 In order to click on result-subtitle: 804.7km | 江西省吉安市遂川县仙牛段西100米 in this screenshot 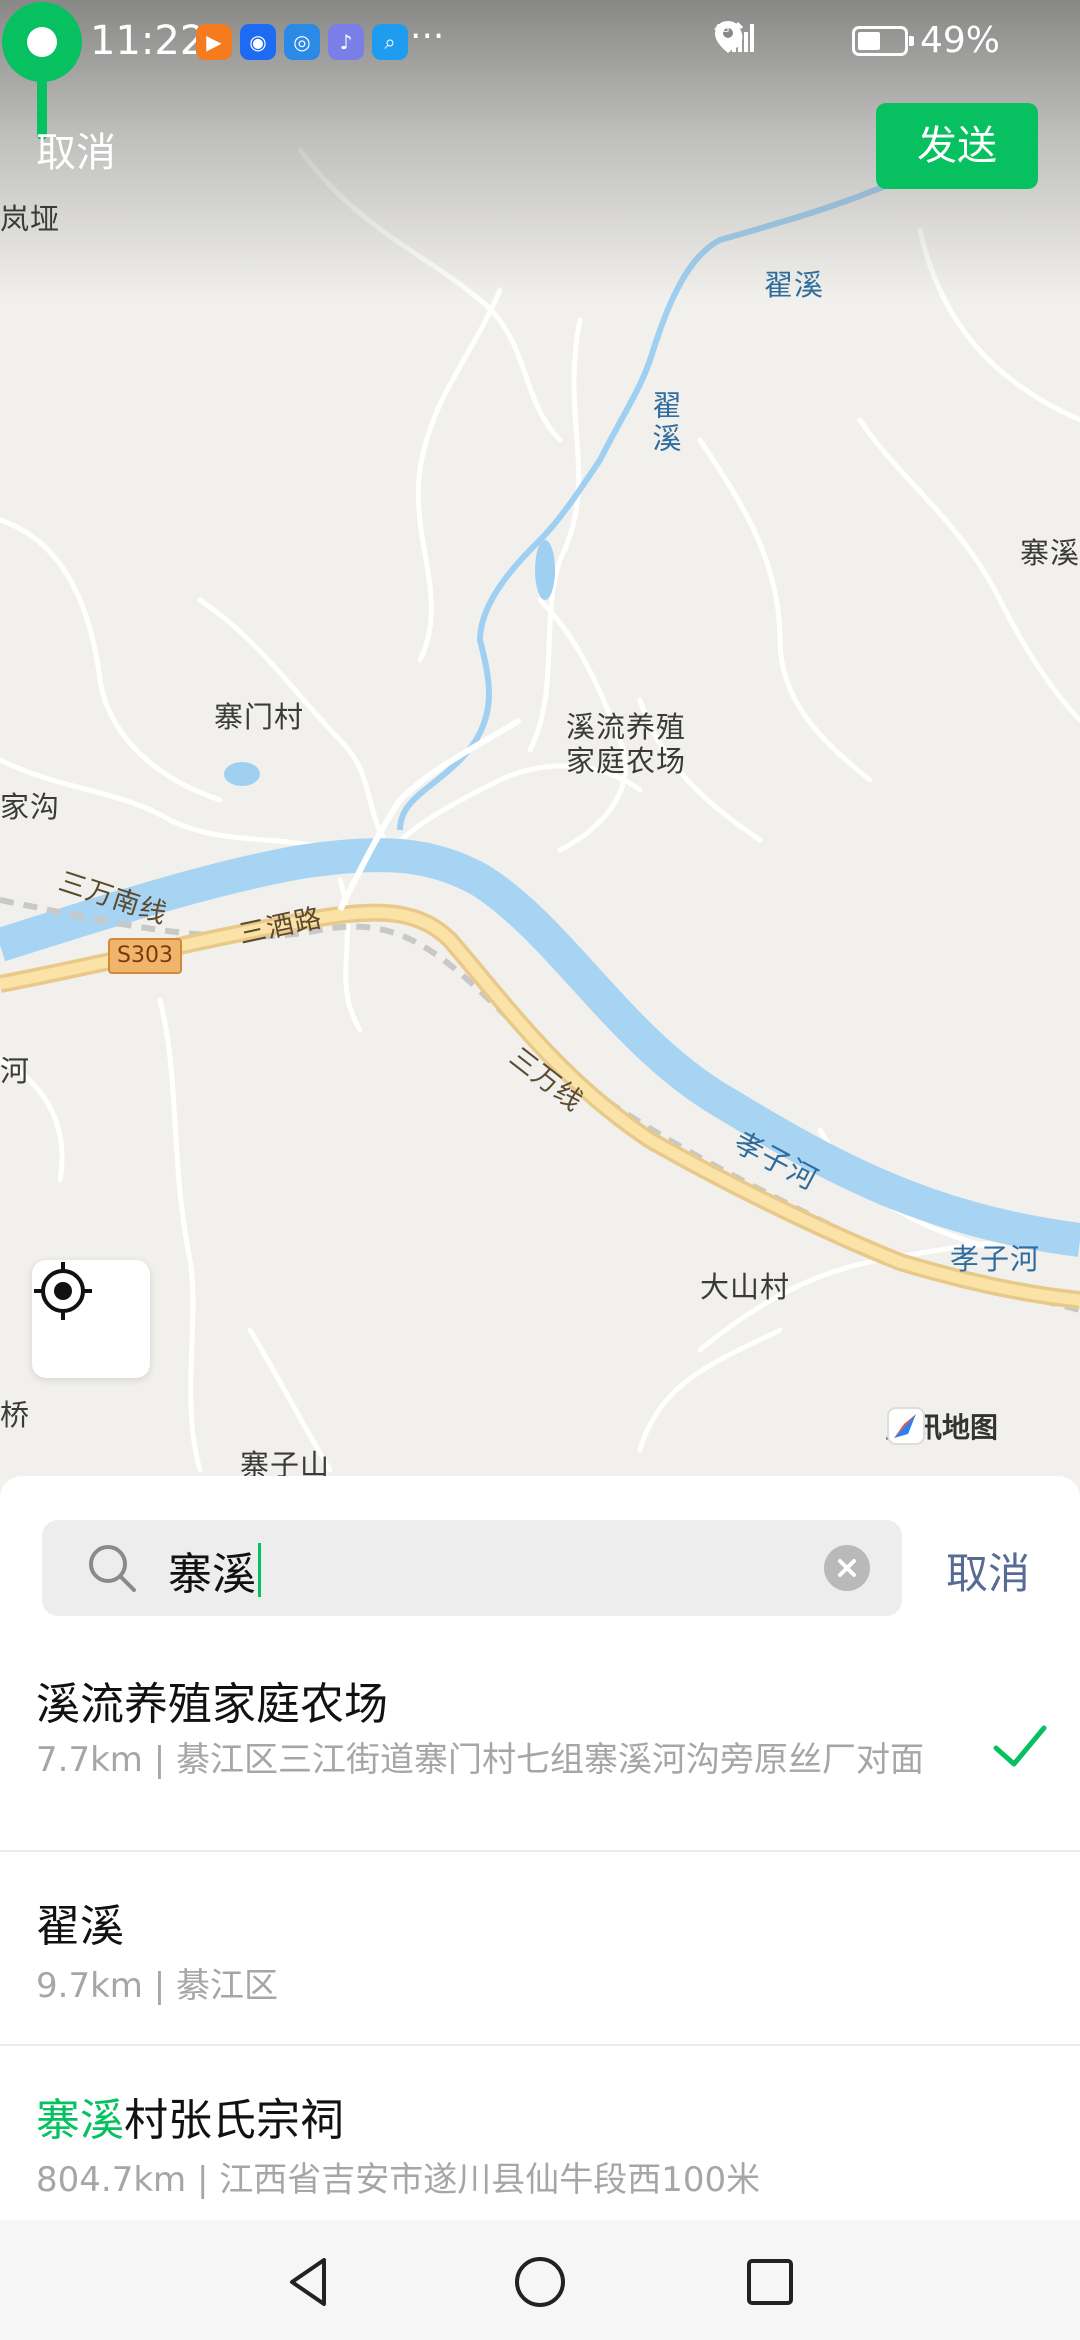, I will do `click(398, 2180)`.